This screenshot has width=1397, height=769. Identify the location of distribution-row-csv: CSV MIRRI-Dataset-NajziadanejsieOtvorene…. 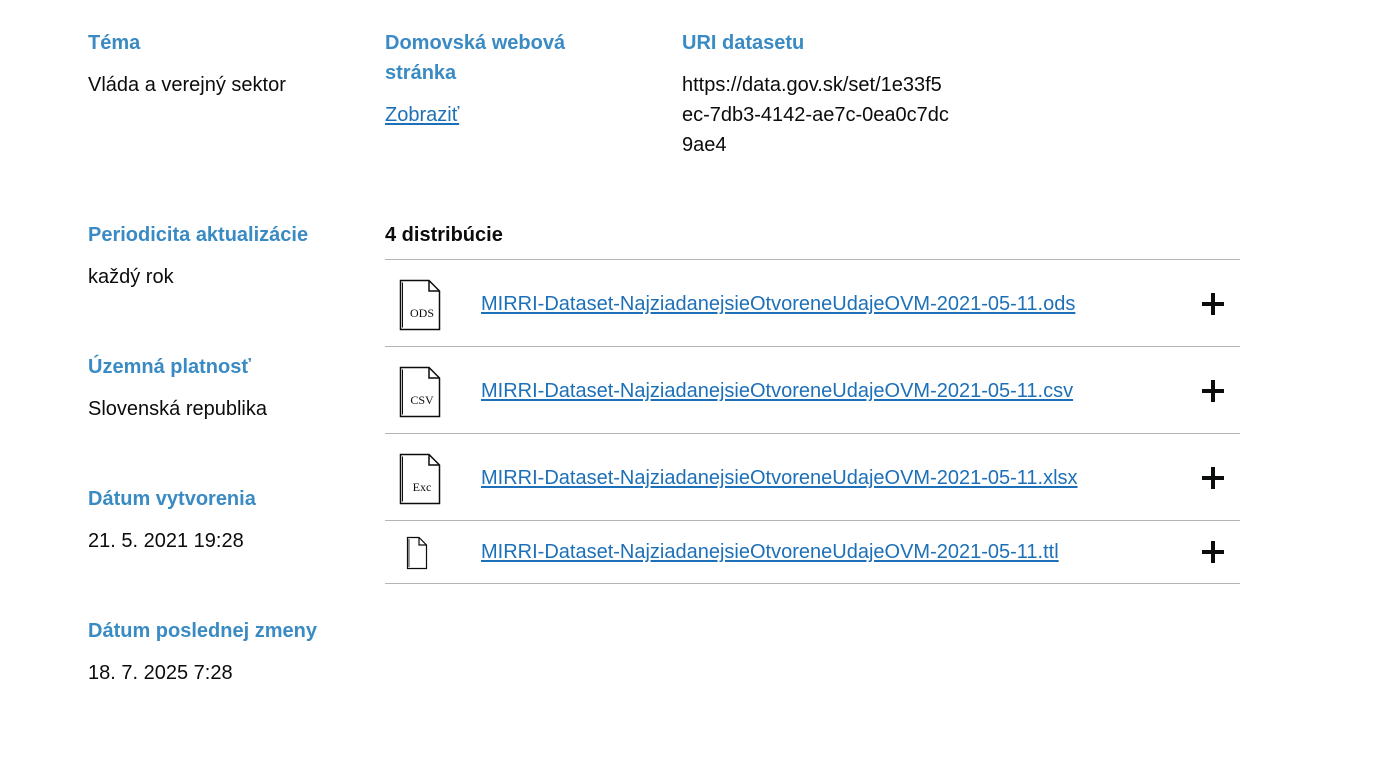
(812, 390).